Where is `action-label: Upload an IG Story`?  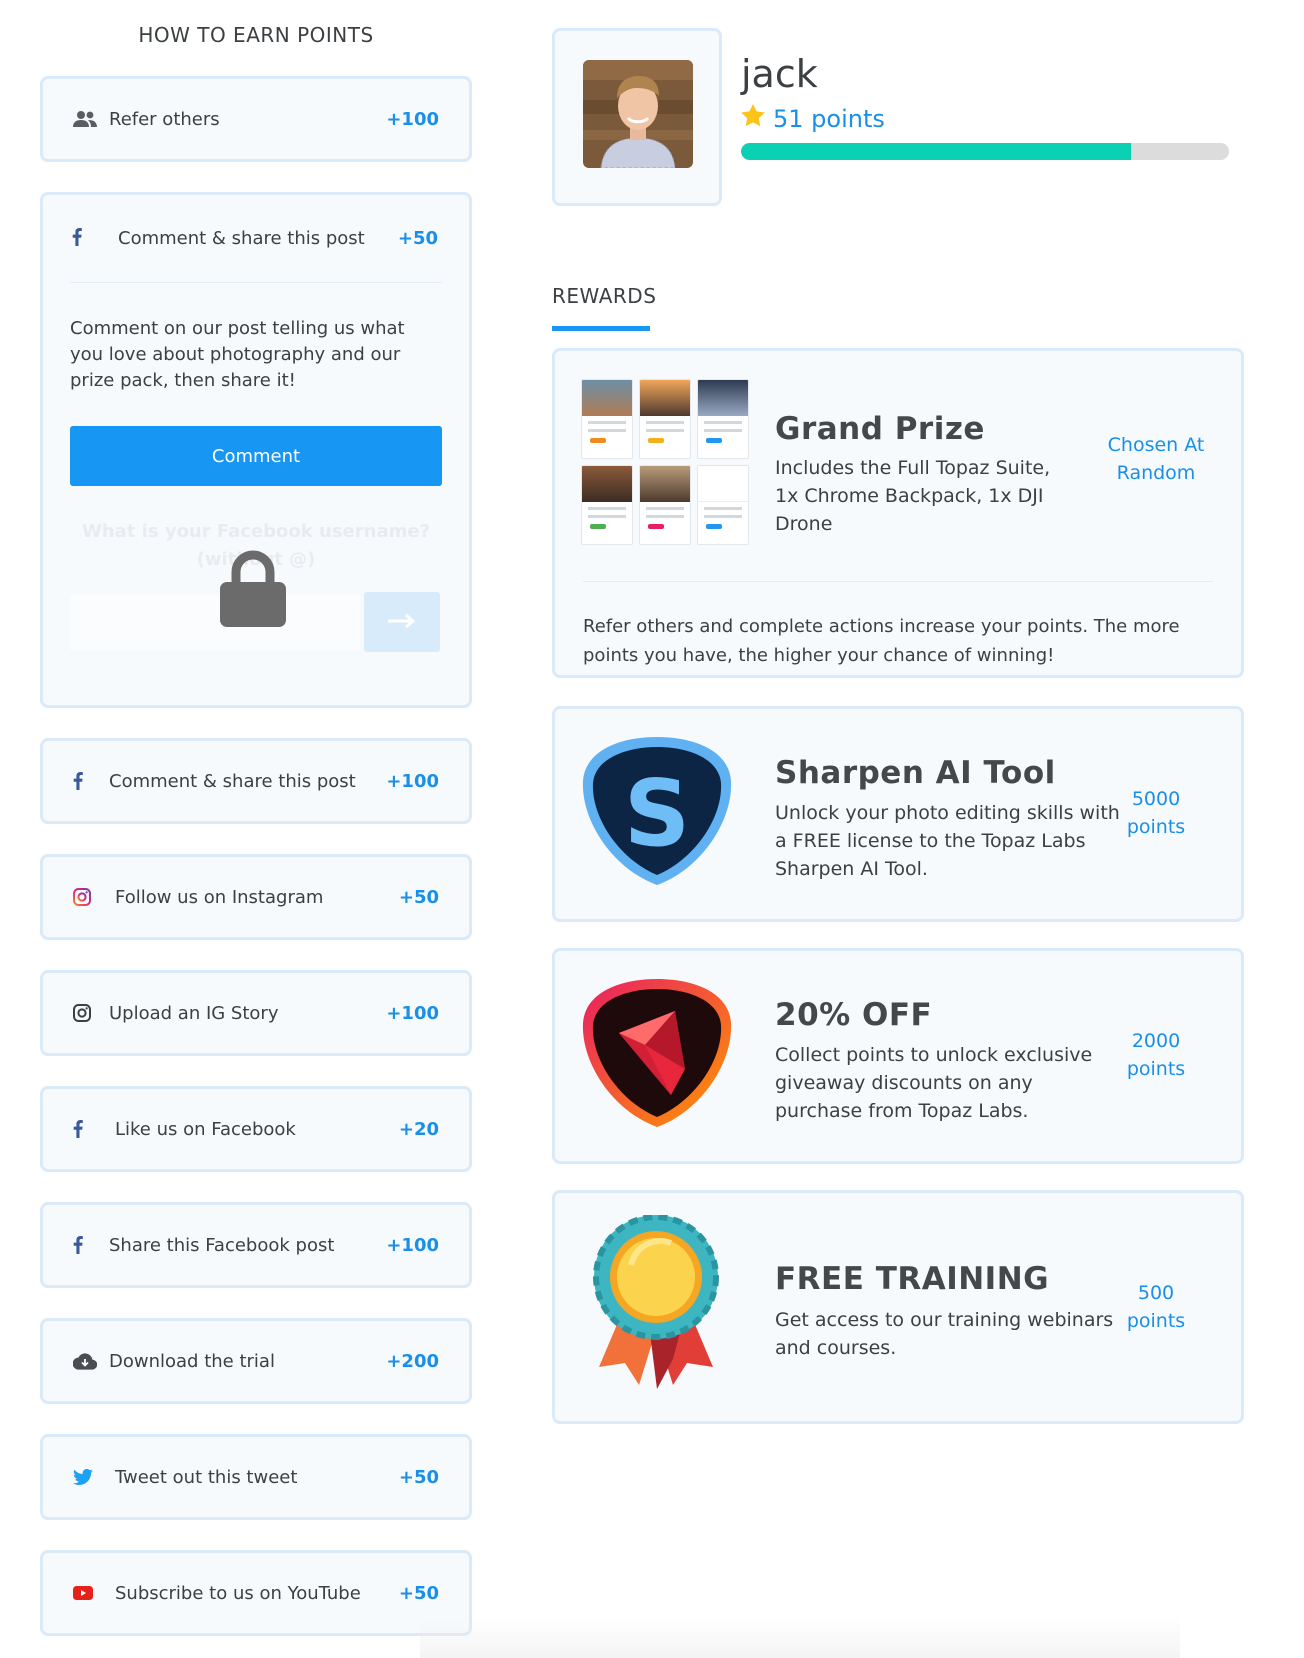
action-label: Upload an IG Story is located at coordinates (194, 1013).